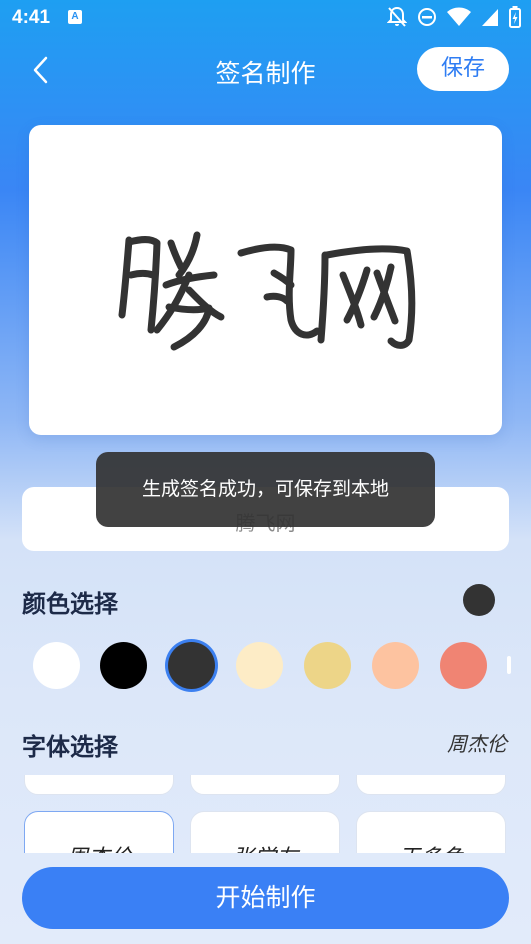 Image resolution: width=531 pixels, height=944 pixels. What do you see at coordinates (477, 744) in the screenshot?
I see `current-font-preview: 周杰伦` at bounding box center [477, 744].